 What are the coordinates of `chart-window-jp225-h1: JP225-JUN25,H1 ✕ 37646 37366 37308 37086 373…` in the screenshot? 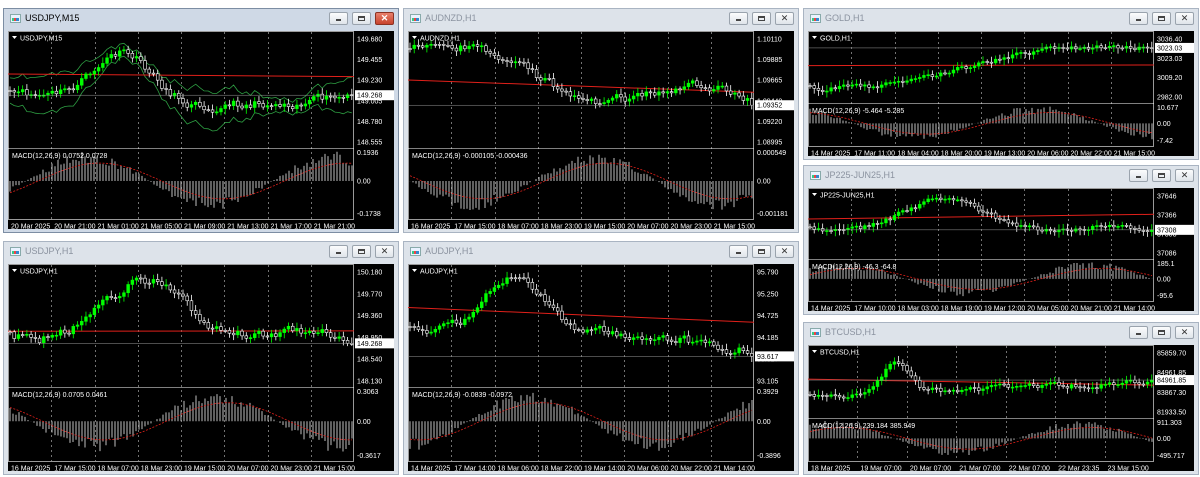 It's located at (1001, 240).